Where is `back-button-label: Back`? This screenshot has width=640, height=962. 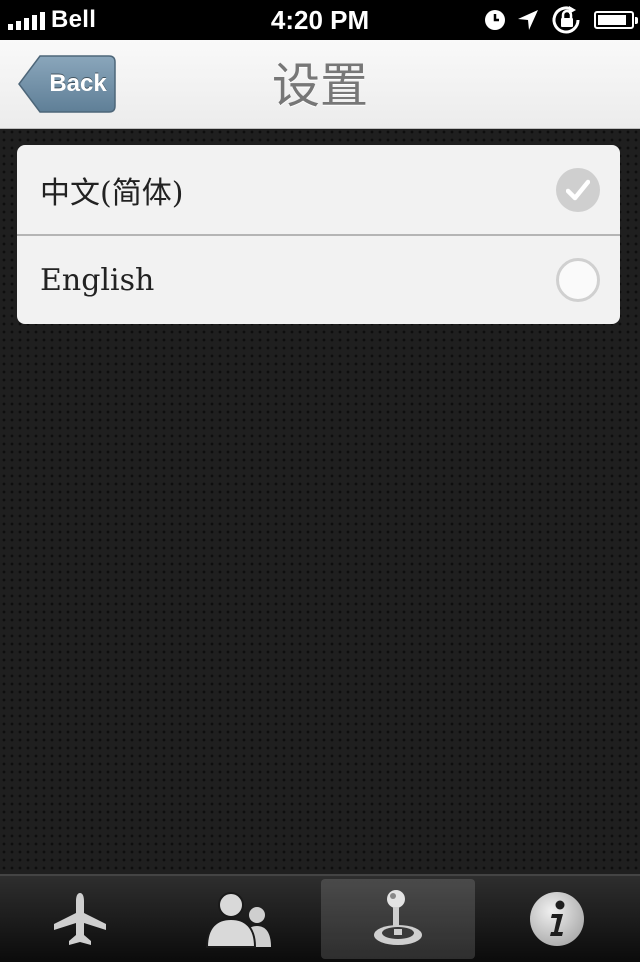 back-button-label: Back is located at coordinates (78, 83).